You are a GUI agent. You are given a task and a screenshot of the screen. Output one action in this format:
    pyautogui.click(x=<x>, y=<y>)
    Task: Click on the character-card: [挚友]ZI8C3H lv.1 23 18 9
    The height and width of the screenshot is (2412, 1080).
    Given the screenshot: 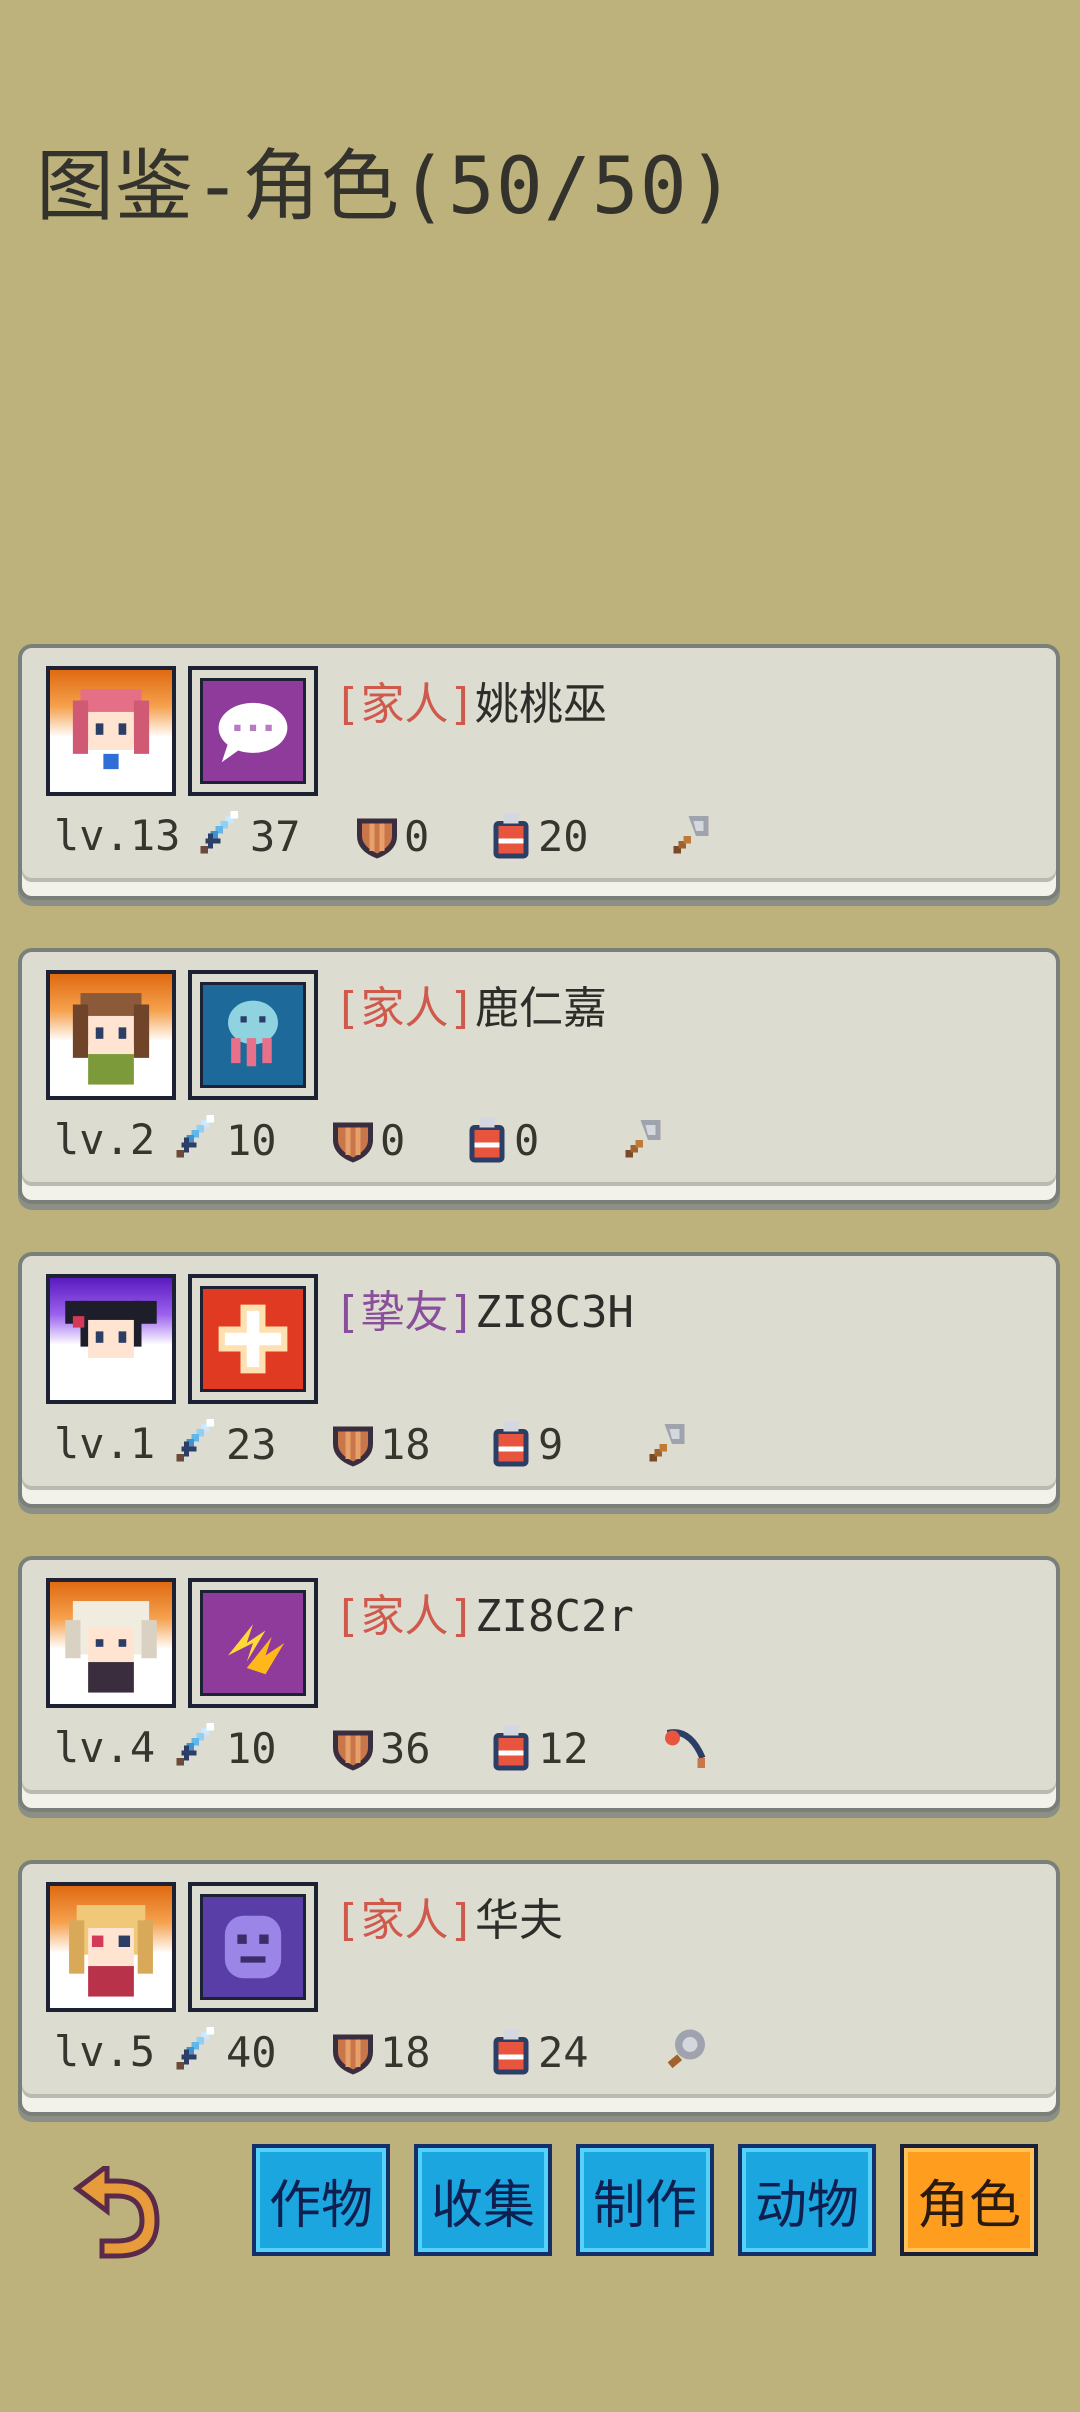 What is the action you would take?
    pyautogui.click(x=539, y=1380)
    